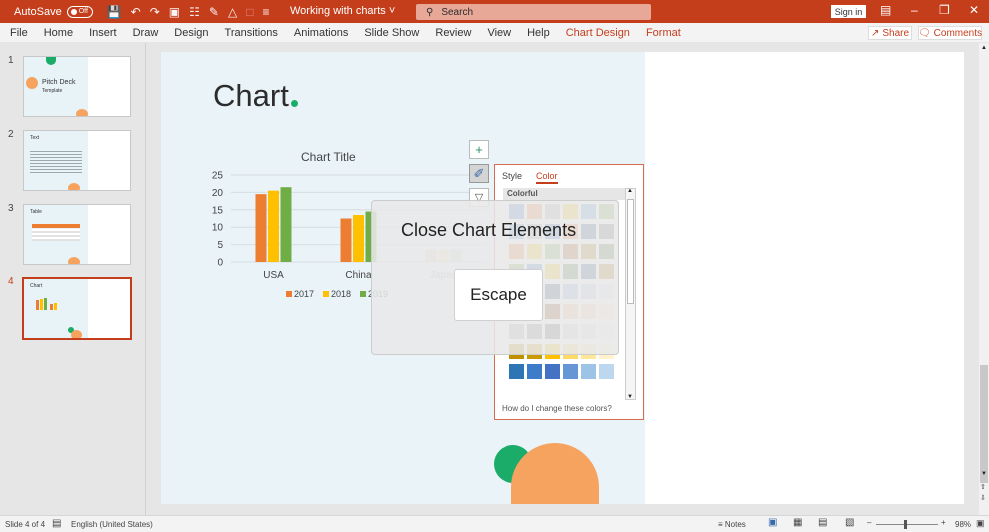 Image resolution: width=989 pixels, height=532 pixels. What do you see at coordinates (38, 11) in the screenshot?
I see `autosave-label: AutoSave` at bounding box center [38, 11].